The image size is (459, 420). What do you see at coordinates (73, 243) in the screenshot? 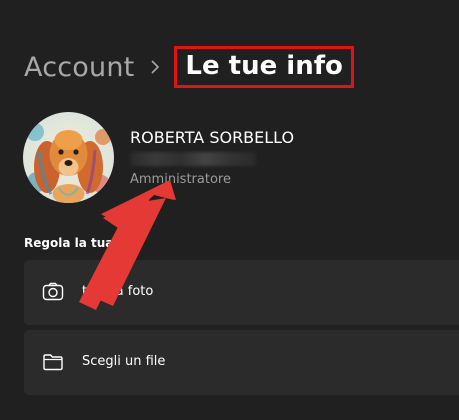
I see `section-heading: Regola la tua f` at bounding box center [73, 243].